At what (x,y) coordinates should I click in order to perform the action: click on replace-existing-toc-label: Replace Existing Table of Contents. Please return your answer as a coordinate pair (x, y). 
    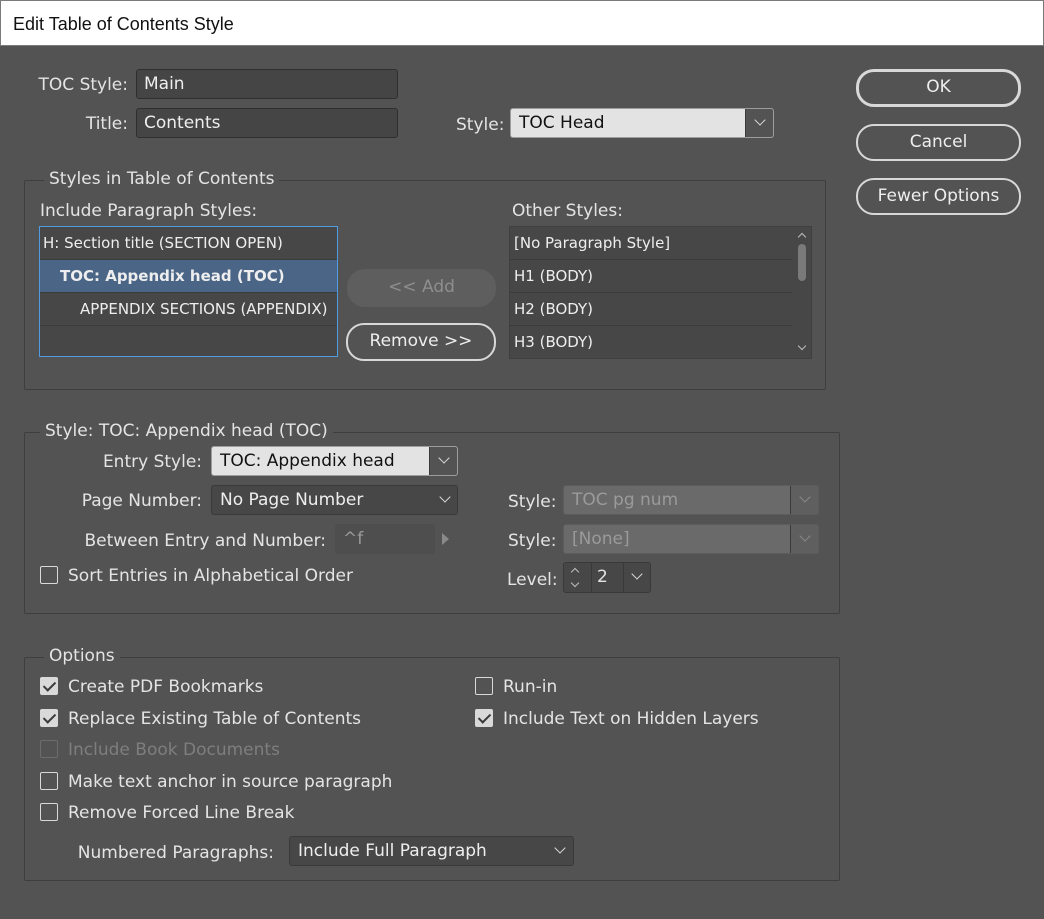
    Looking at the image, I should click on (215, 719).